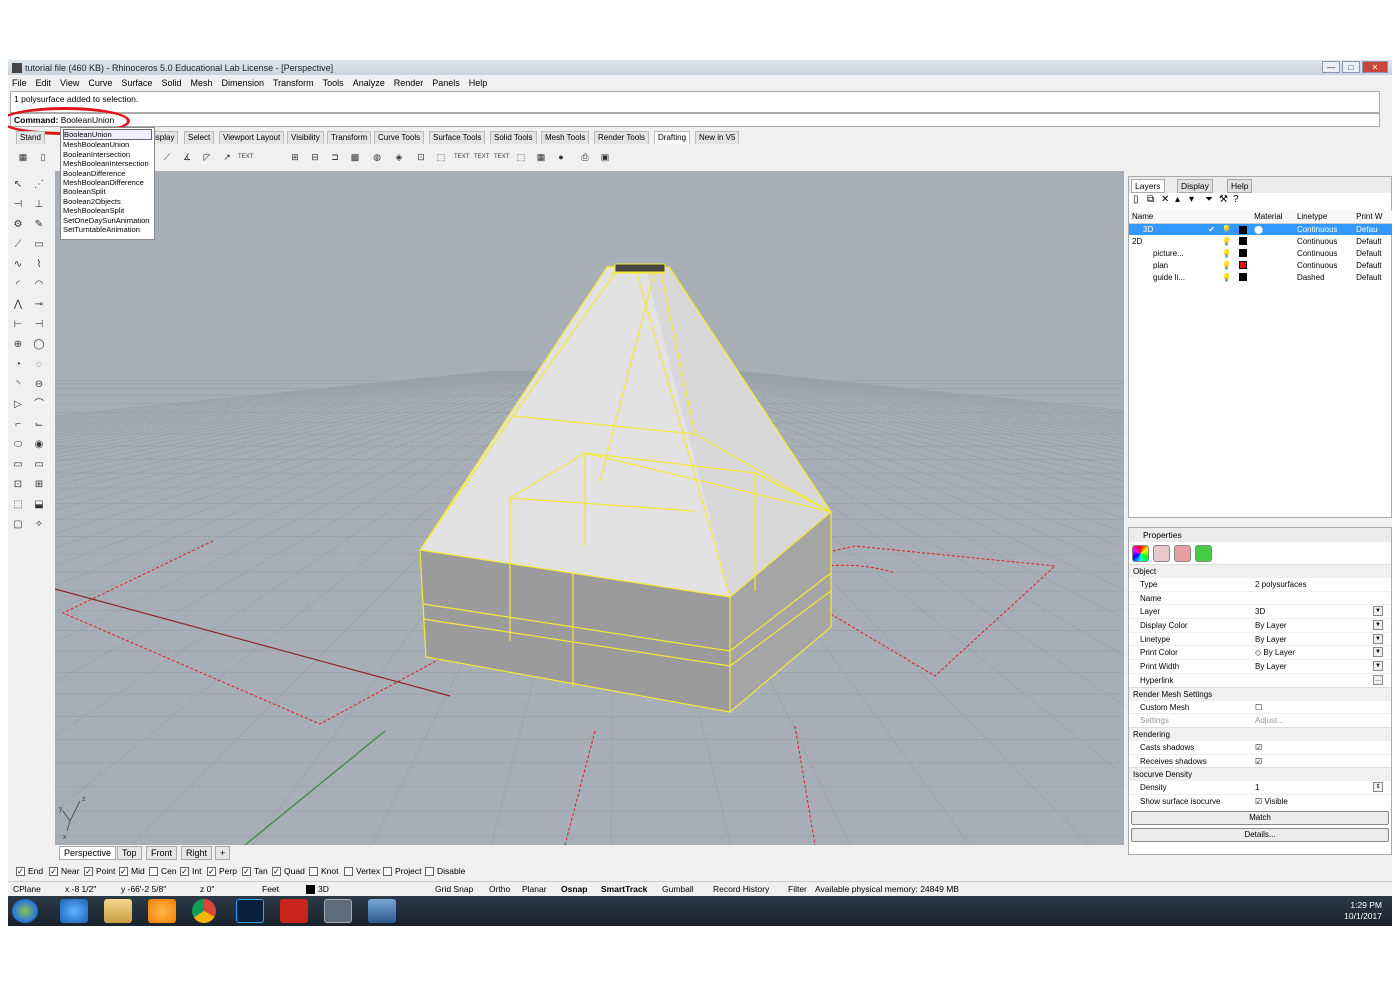  What do you see at coordinates (153, 871) in the screenshot?
I see `osnap-checkbox-cen` at bounding box center [153, 871].